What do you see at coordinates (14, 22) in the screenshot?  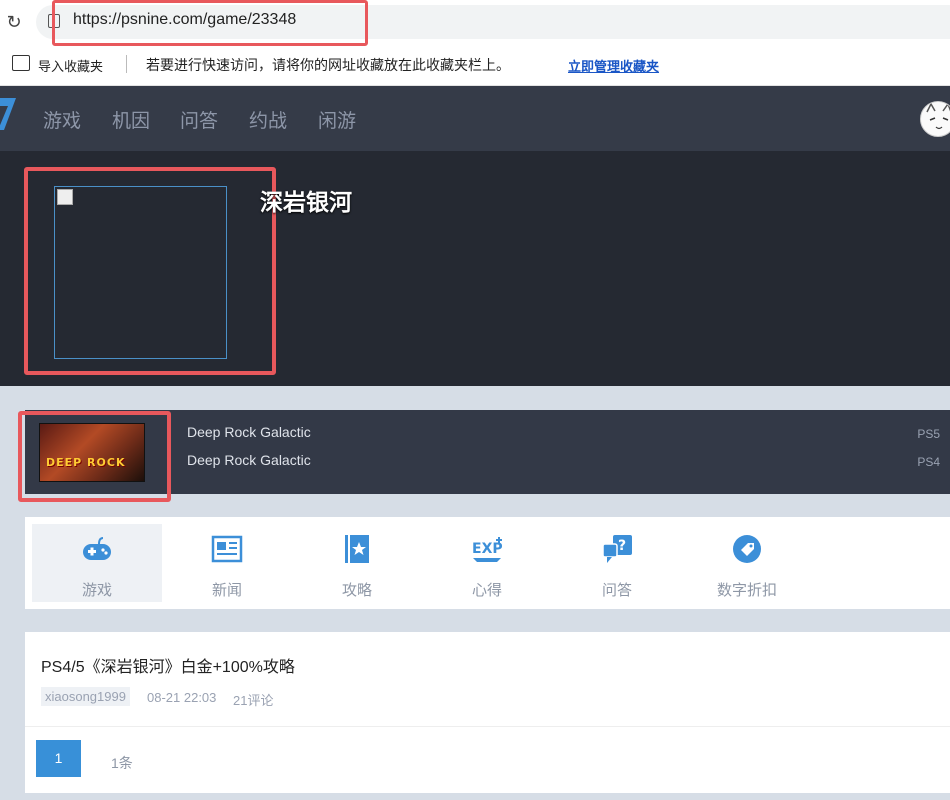 I see `reload-icon: ↻` at bounding box center [14, 22].